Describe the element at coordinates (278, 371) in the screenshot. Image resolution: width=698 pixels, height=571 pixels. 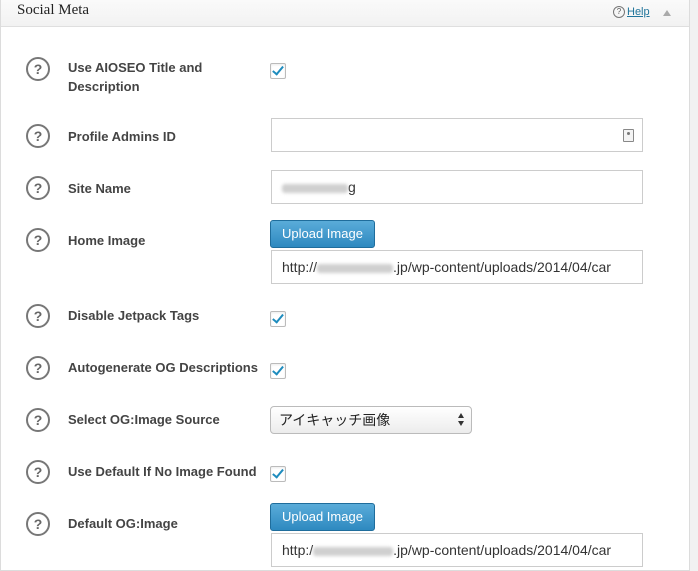
I see `checkbox-autogenerate-og` at that location.